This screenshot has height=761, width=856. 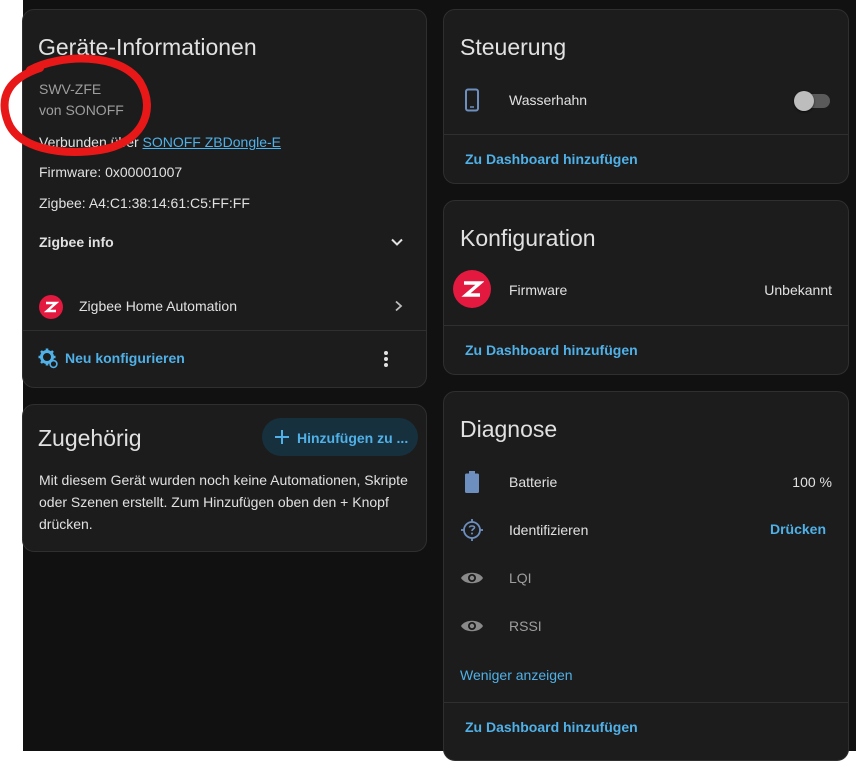 What do you see at coordinates (646, 134) in the screenshot?
I see `controls-divider` at bounding box center [646, 134].